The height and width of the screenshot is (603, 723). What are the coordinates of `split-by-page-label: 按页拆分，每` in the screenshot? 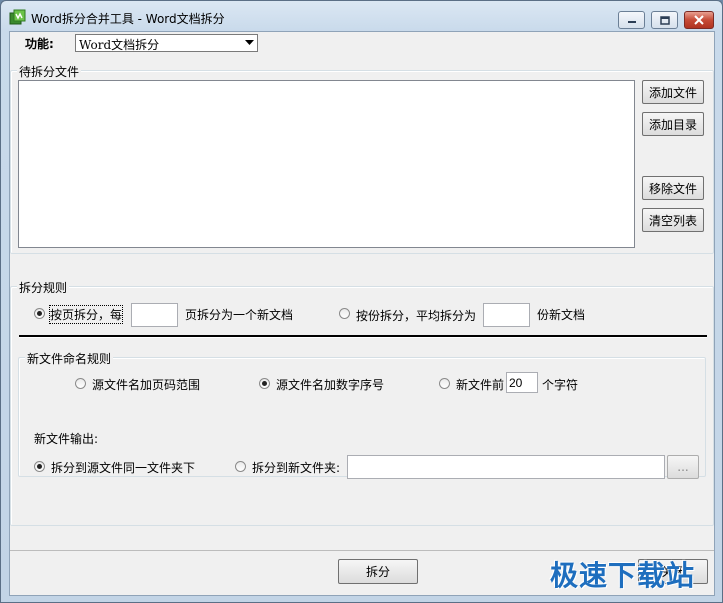 It's located at (86, 314).